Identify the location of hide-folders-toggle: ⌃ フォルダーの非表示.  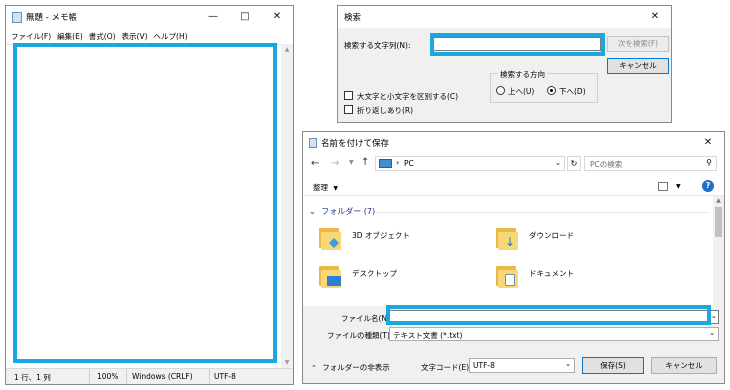
(350, 367).